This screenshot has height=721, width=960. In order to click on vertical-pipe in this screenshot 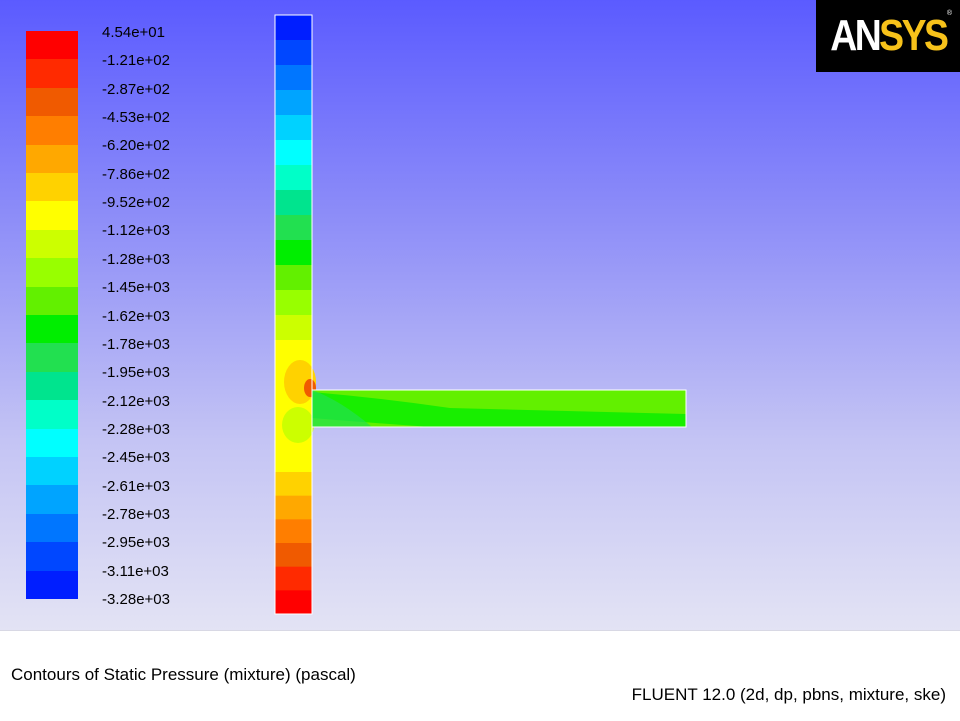, I will do `click(293, 178)`.